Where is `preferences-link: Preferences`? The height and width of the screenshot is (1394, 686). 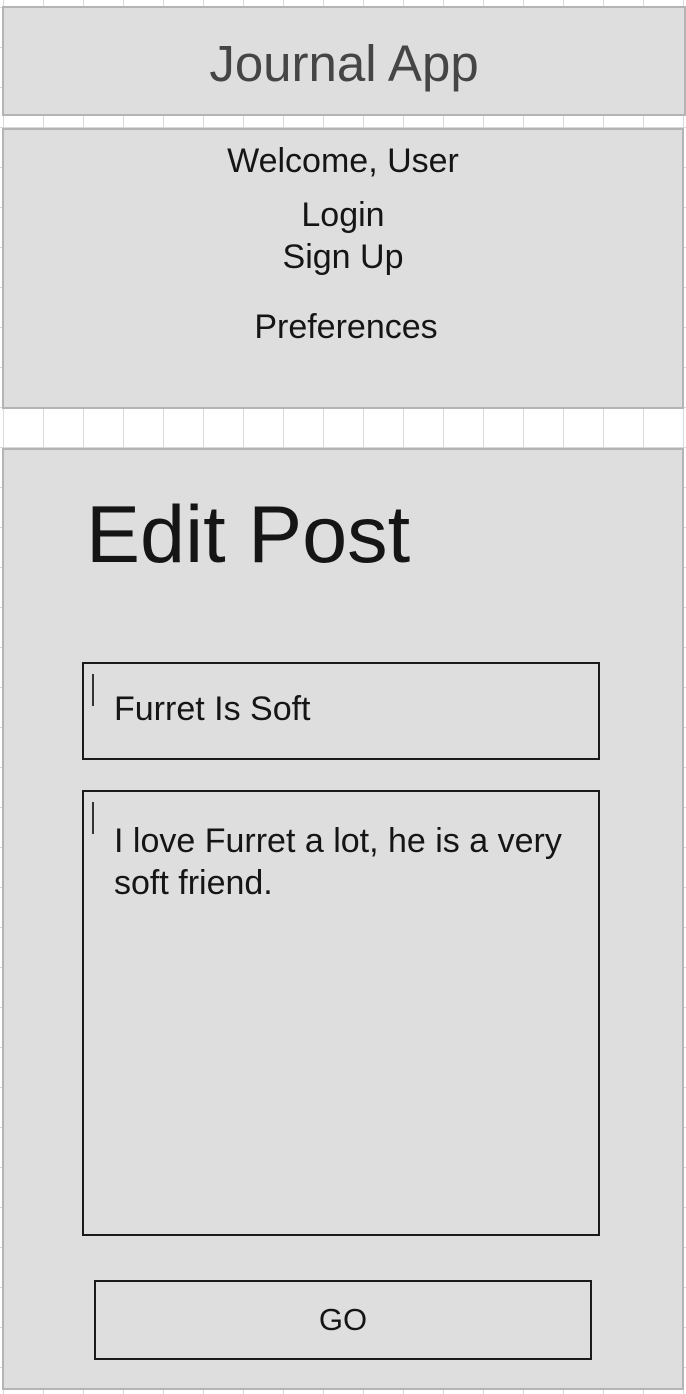 preferences-link: Preferences is located at coordinates (346, 327).